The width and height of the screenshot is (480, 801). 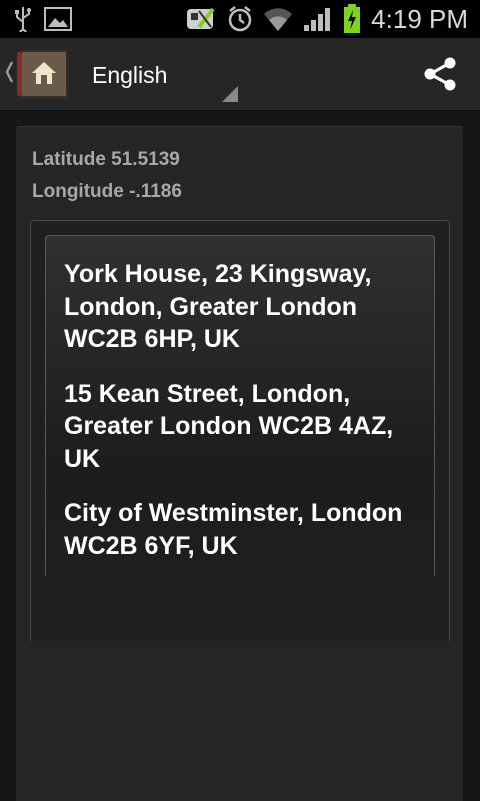 What do you see at coordinates (107, 191) in the screenshot?
I see `longitude-text: Longitude -.1186` at bounding box center [107, 191].